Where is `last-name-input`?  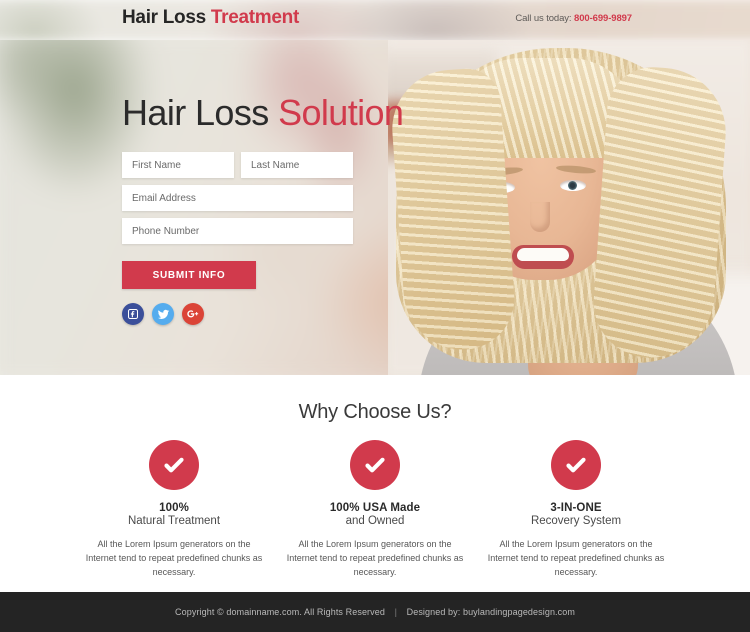
last-name-input is located at coordinates (297, 165).